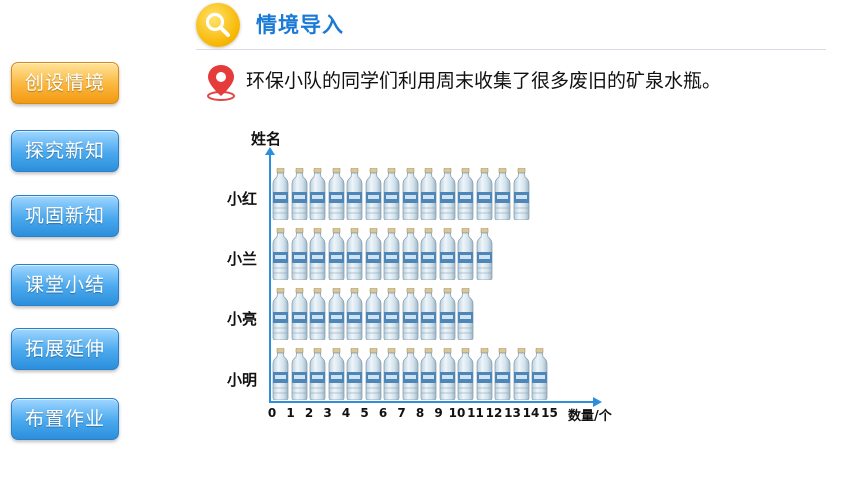  What do you see at coordinates (346, 413) in the screenshot?
I see `x-tick-label: 4` at bounding box center [346, 413].